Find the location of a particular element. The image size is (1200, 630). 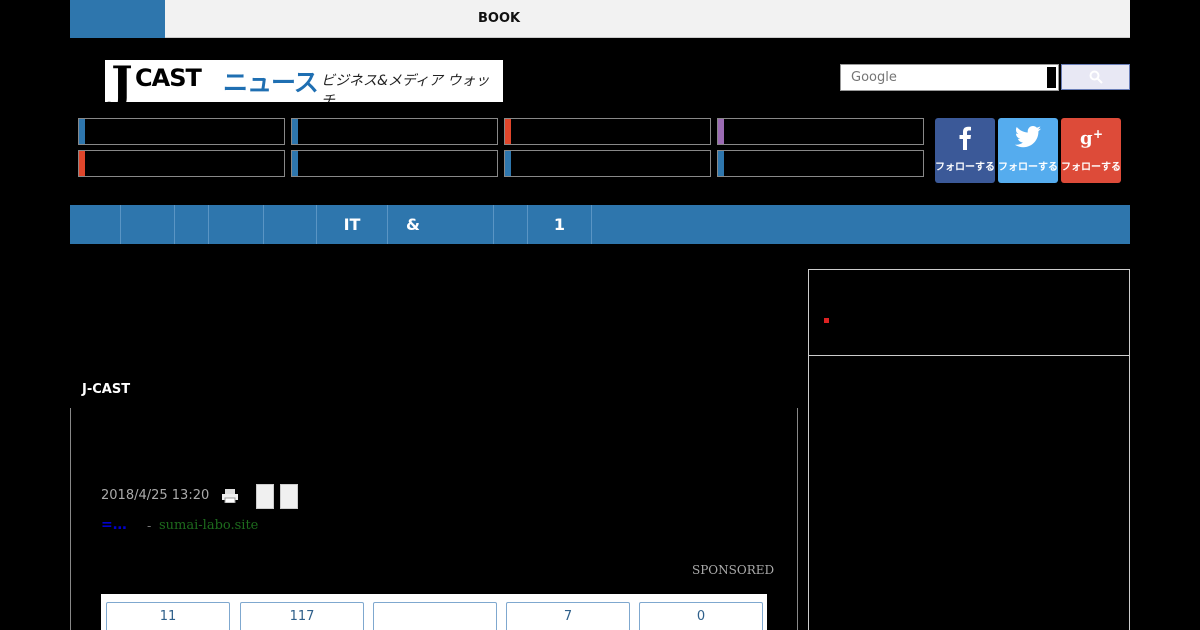

site-logo: J CAST ニュース ビジネス&メディア ウォッチ is located at coordinates (304, 81).